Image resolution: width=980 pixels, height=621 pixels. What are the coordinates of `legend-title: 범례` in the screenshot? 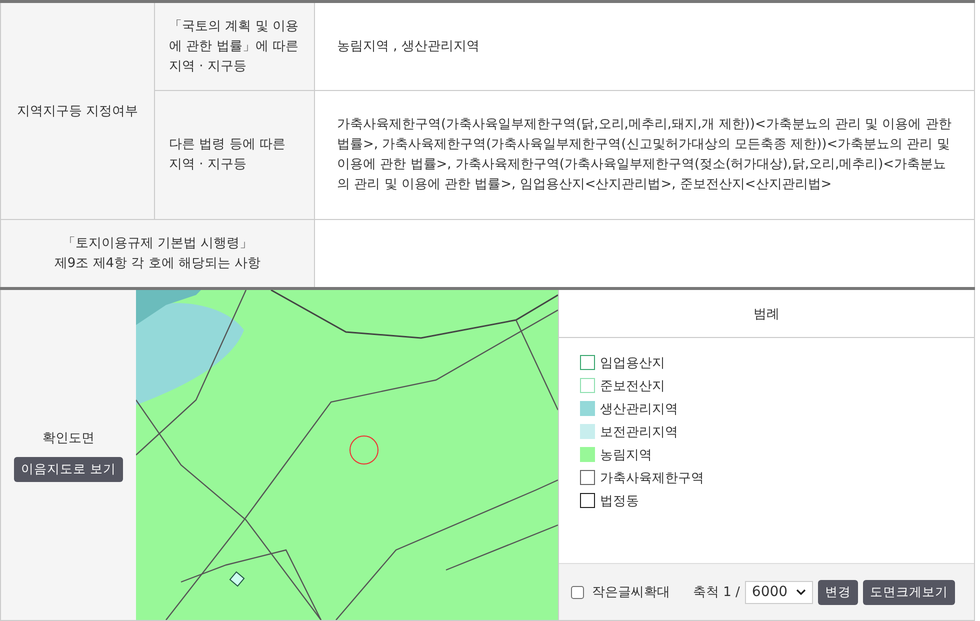 It's located at (766, 314).